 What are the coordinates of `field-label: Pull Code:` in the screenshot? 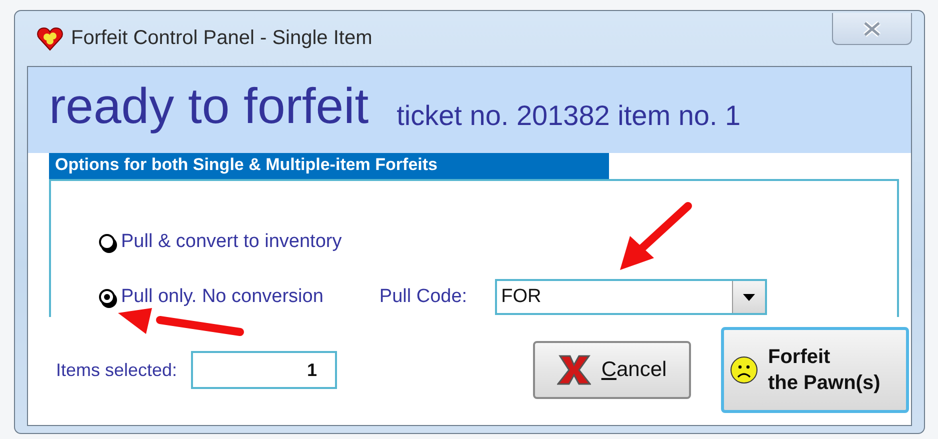 It's located at (423, 297).